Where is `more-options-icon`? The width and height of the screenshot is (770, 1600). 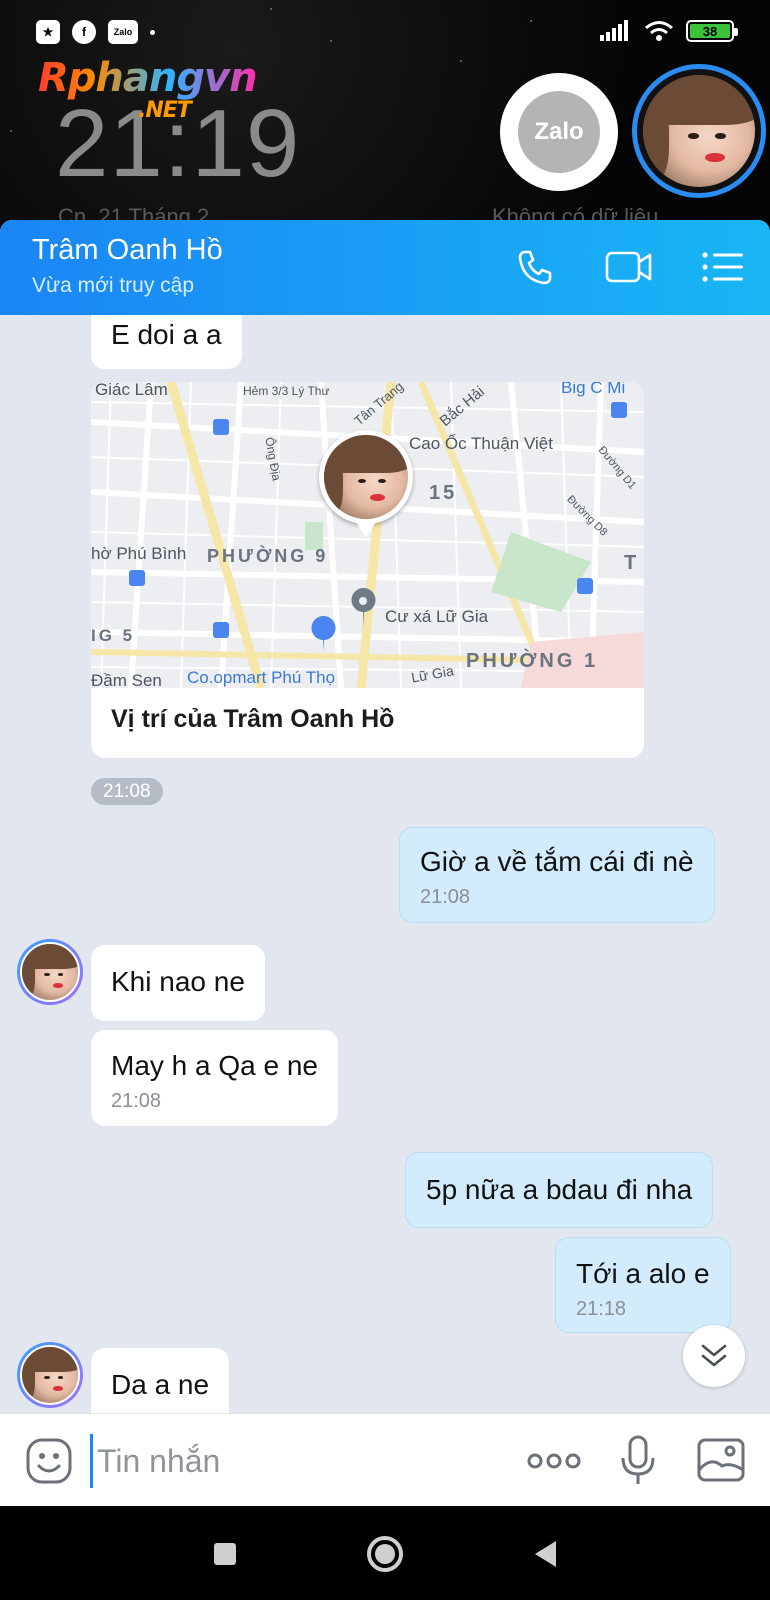
more-options-icon is located at coordinates (554, 1461).